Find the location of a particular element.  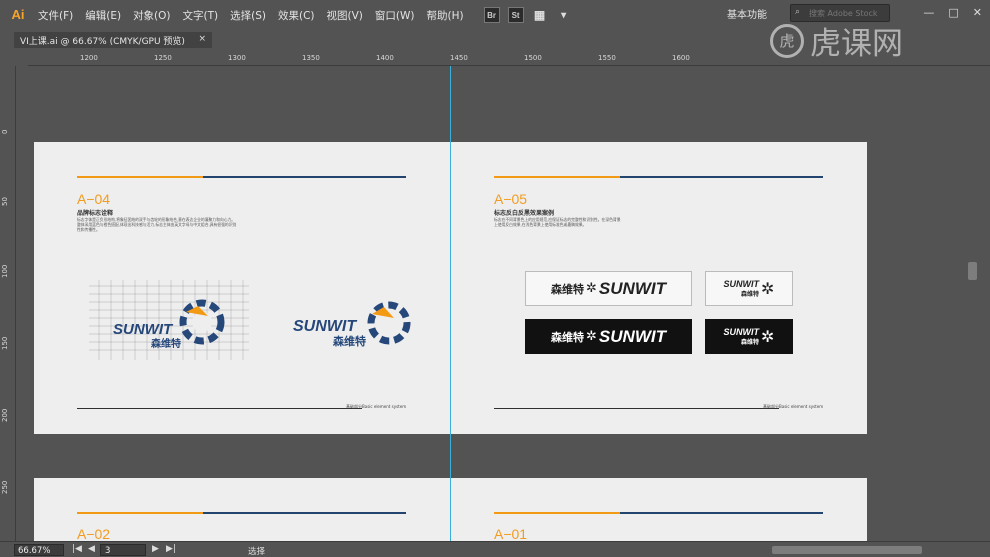

menu-file: 文件(F) is located at coordinates (55, 15).